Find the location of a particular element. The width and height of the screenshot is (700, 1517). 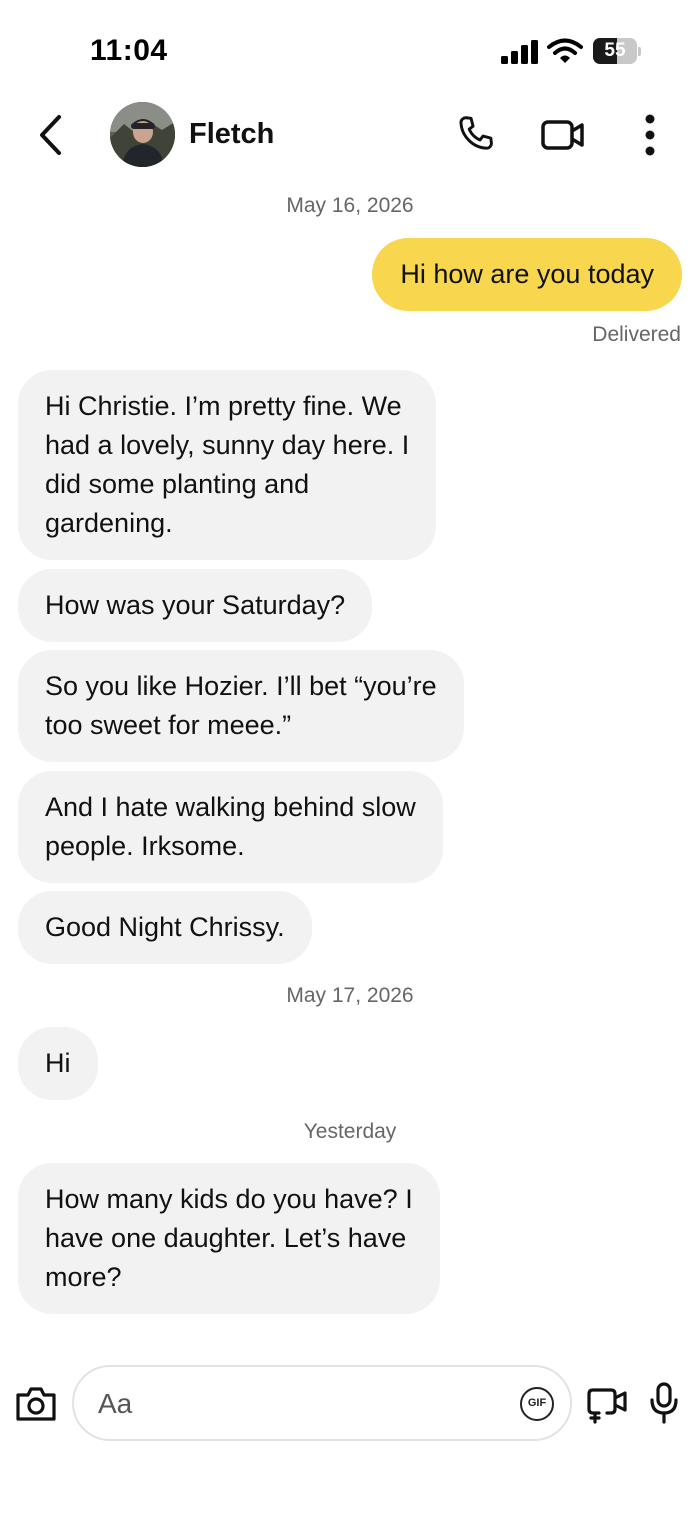

back-arrow-icon is located at coordinates (50, 135).